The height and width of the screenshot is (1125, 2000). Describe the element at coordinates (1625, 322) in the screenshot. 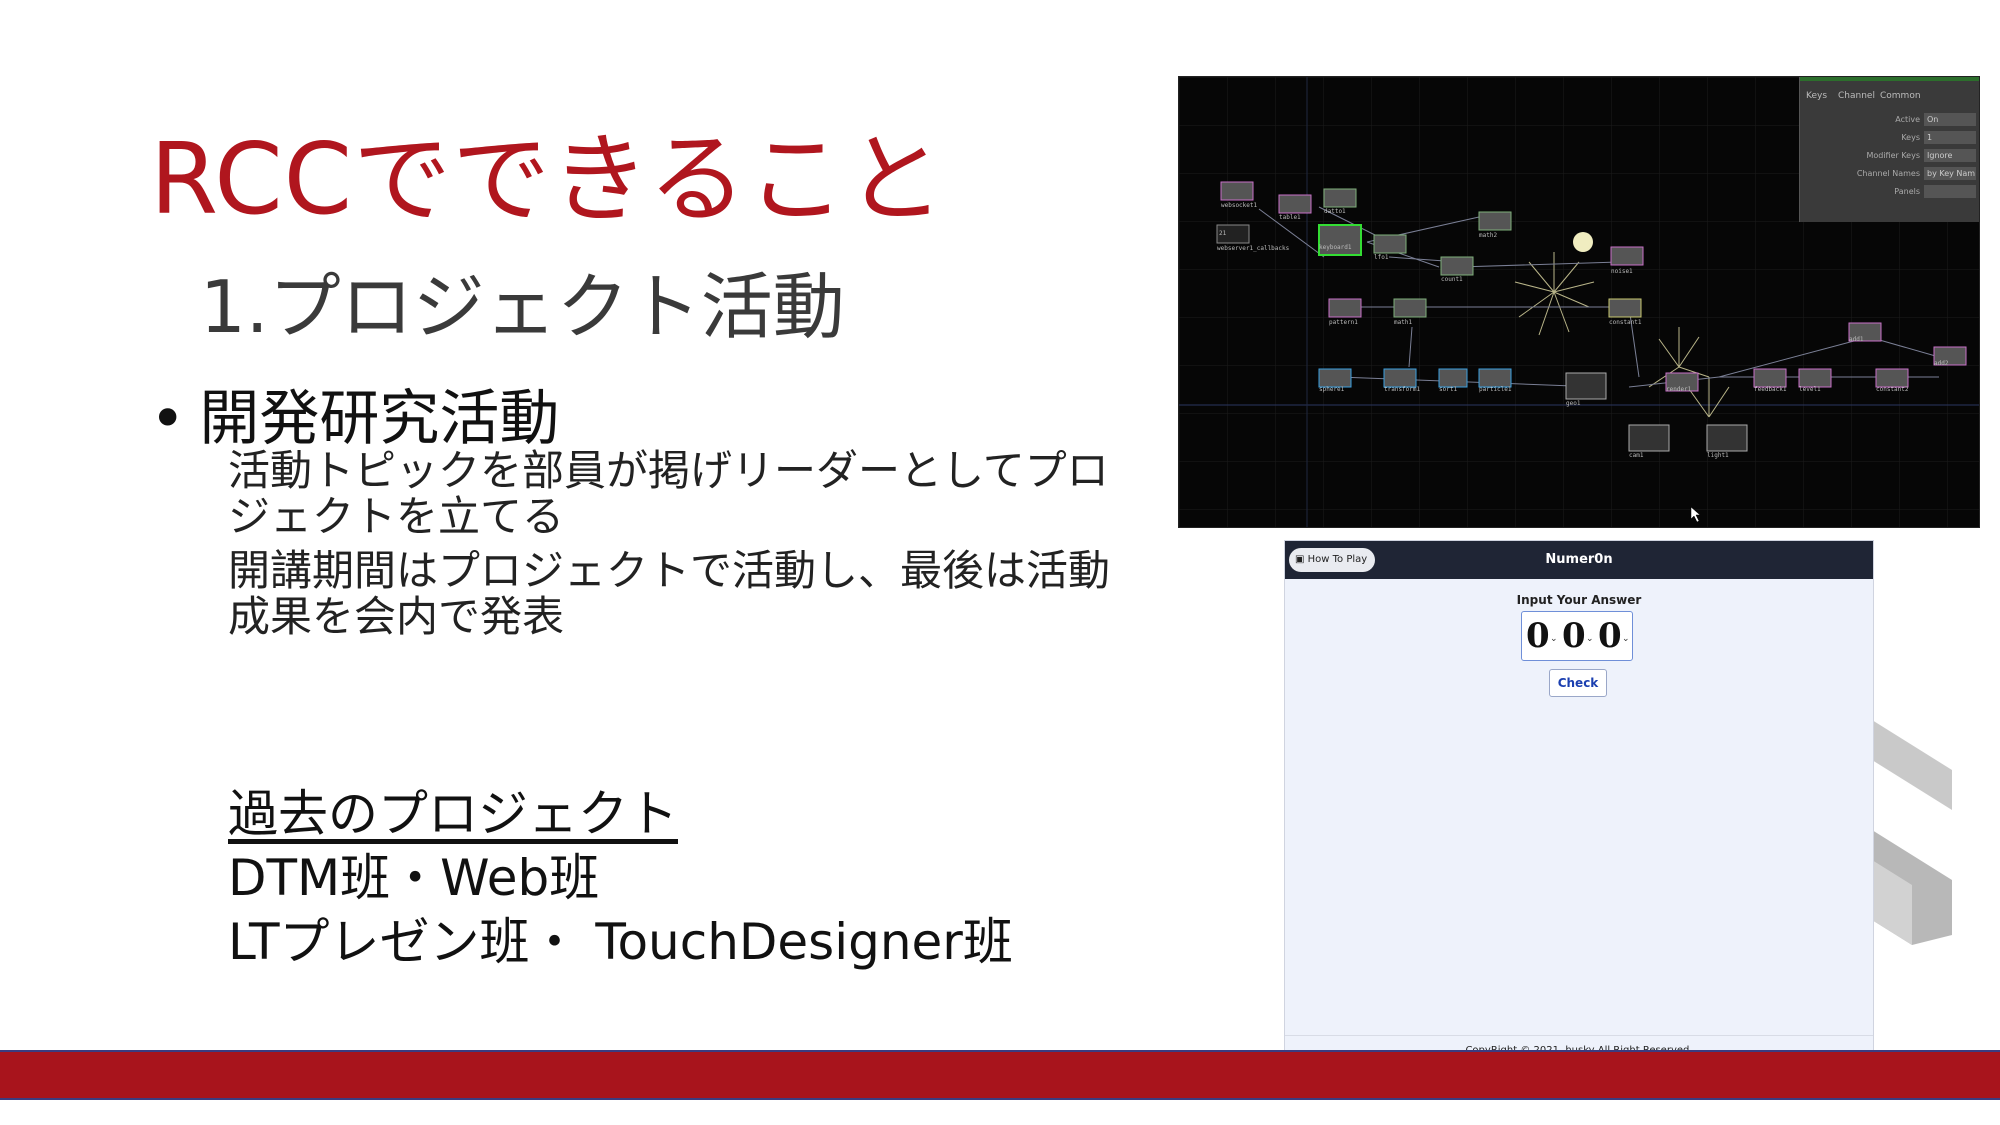

I see `svg-text: constant1` at that location.